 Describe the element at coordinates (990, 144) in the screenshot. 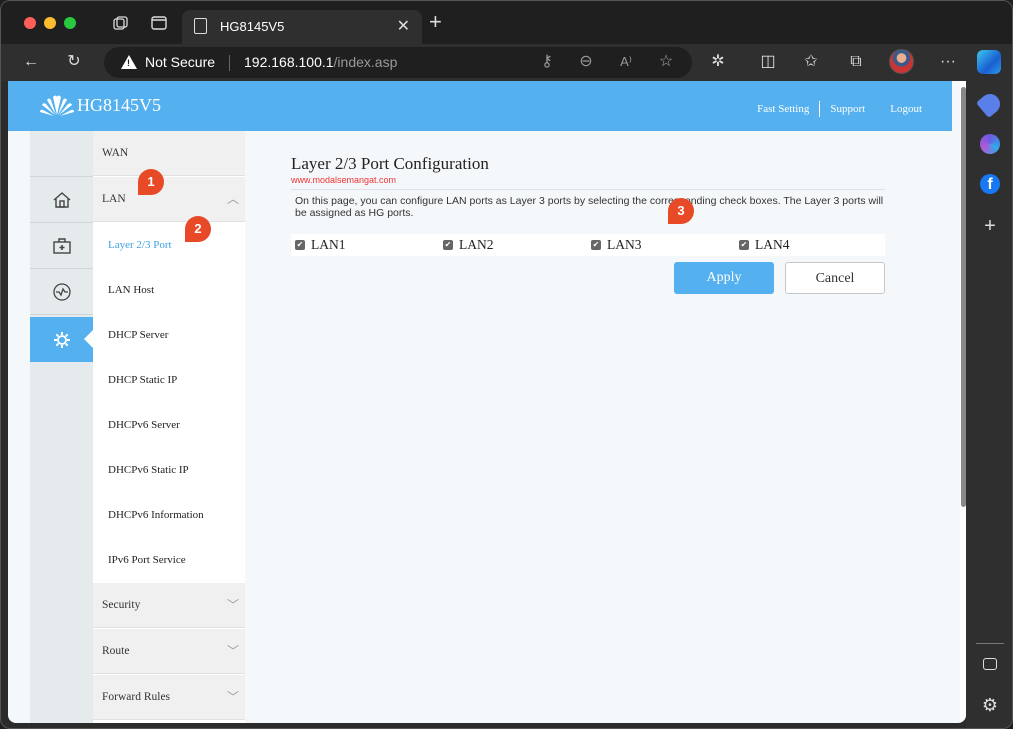

I see `copilot-sidebar-icon` at that location.